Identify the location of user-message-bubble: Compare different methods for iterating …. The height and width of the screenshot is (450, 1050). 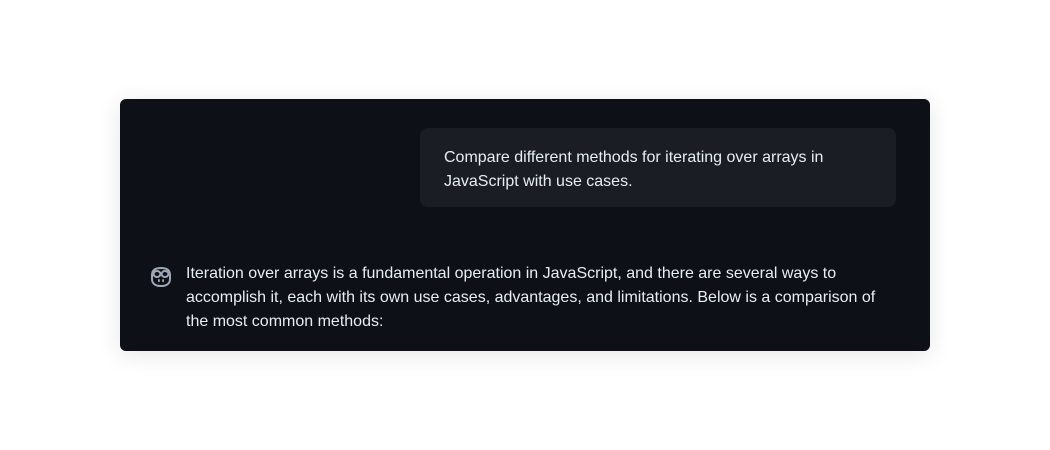
(658, 167).